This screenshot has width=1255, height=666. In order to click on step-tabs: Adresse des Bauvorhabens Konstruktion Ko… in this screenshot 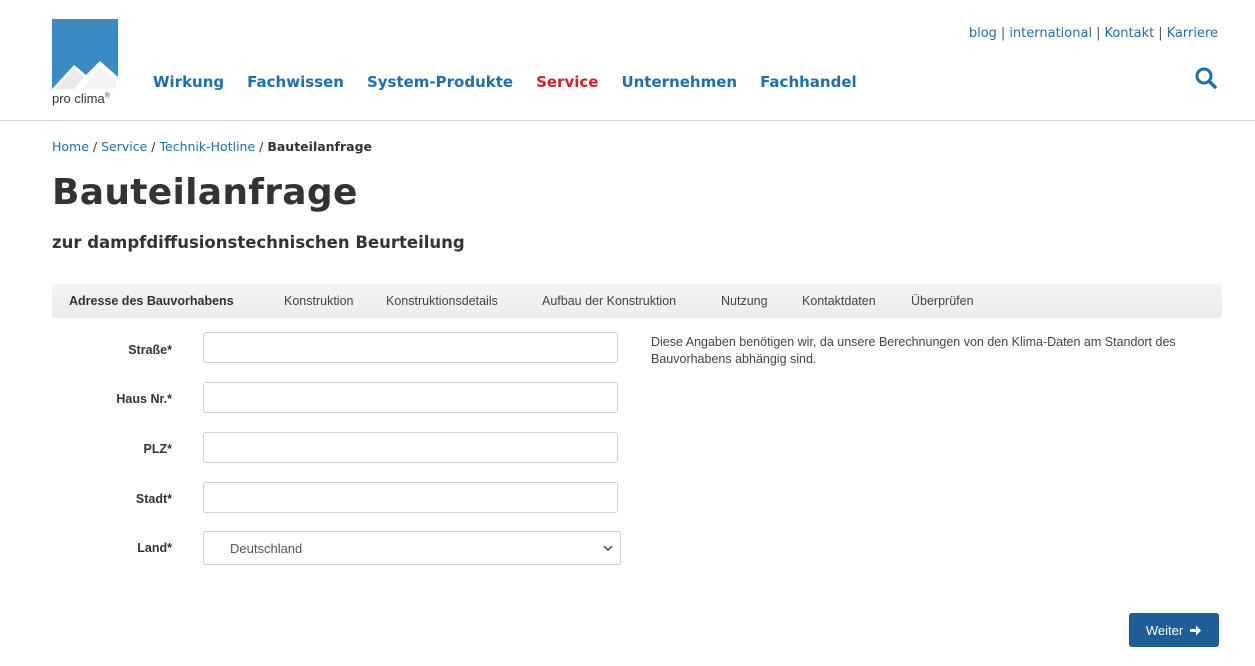, I will do `click(637, 301)`.